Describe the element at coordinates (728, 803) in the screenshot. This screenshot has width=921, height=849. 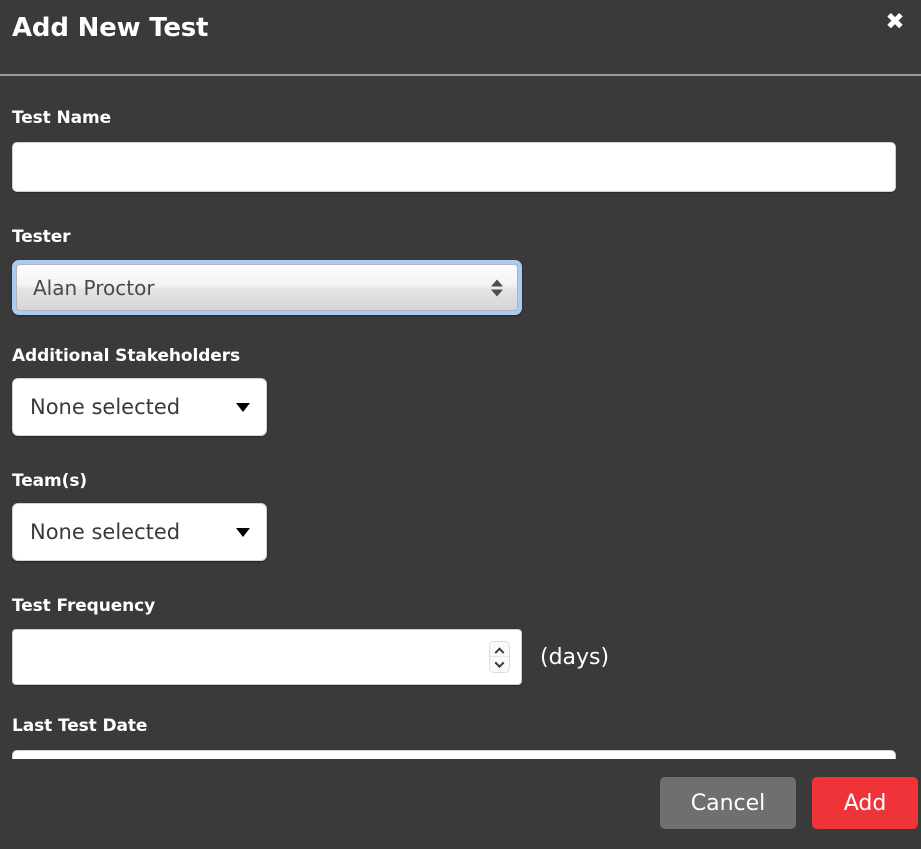
I see `cancel-button: Cancel` at that location.